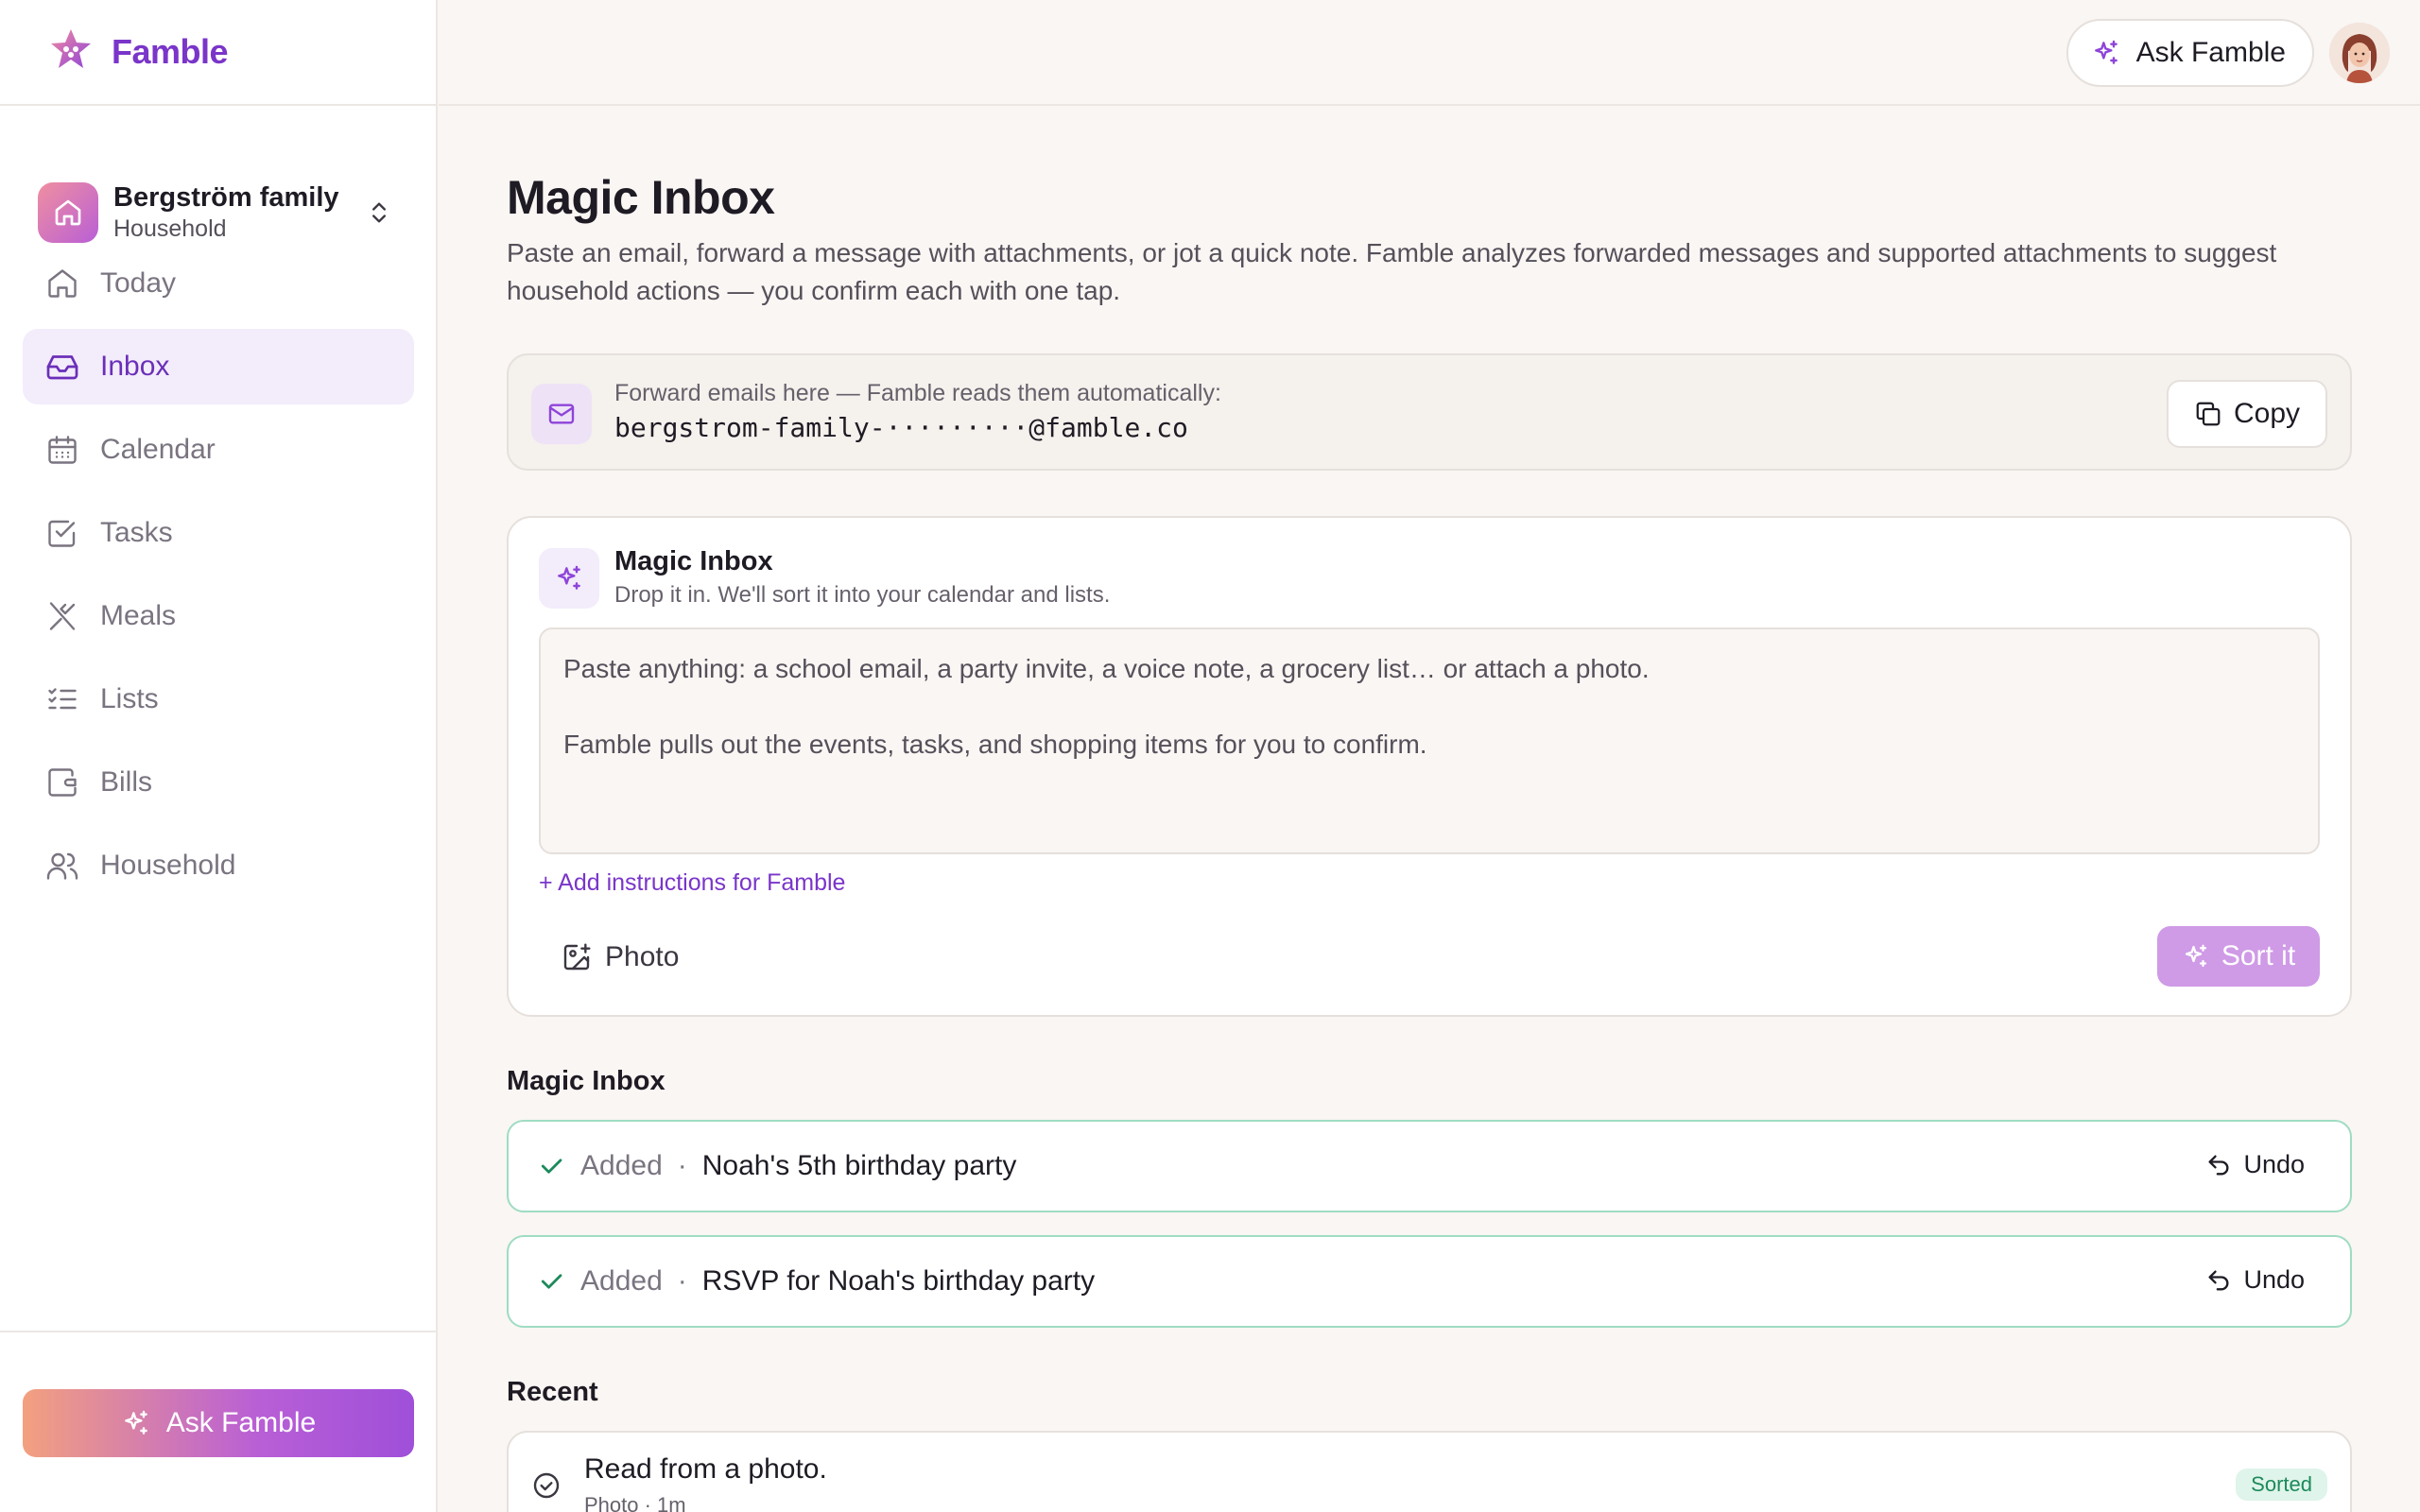 Image resolution: width=2420 pixels, height=1512 pixels. What do you see at coordinates (641, 197) in the screenshot?
I see `page-title: Magic Inbox` at bounding box center [641, 197].